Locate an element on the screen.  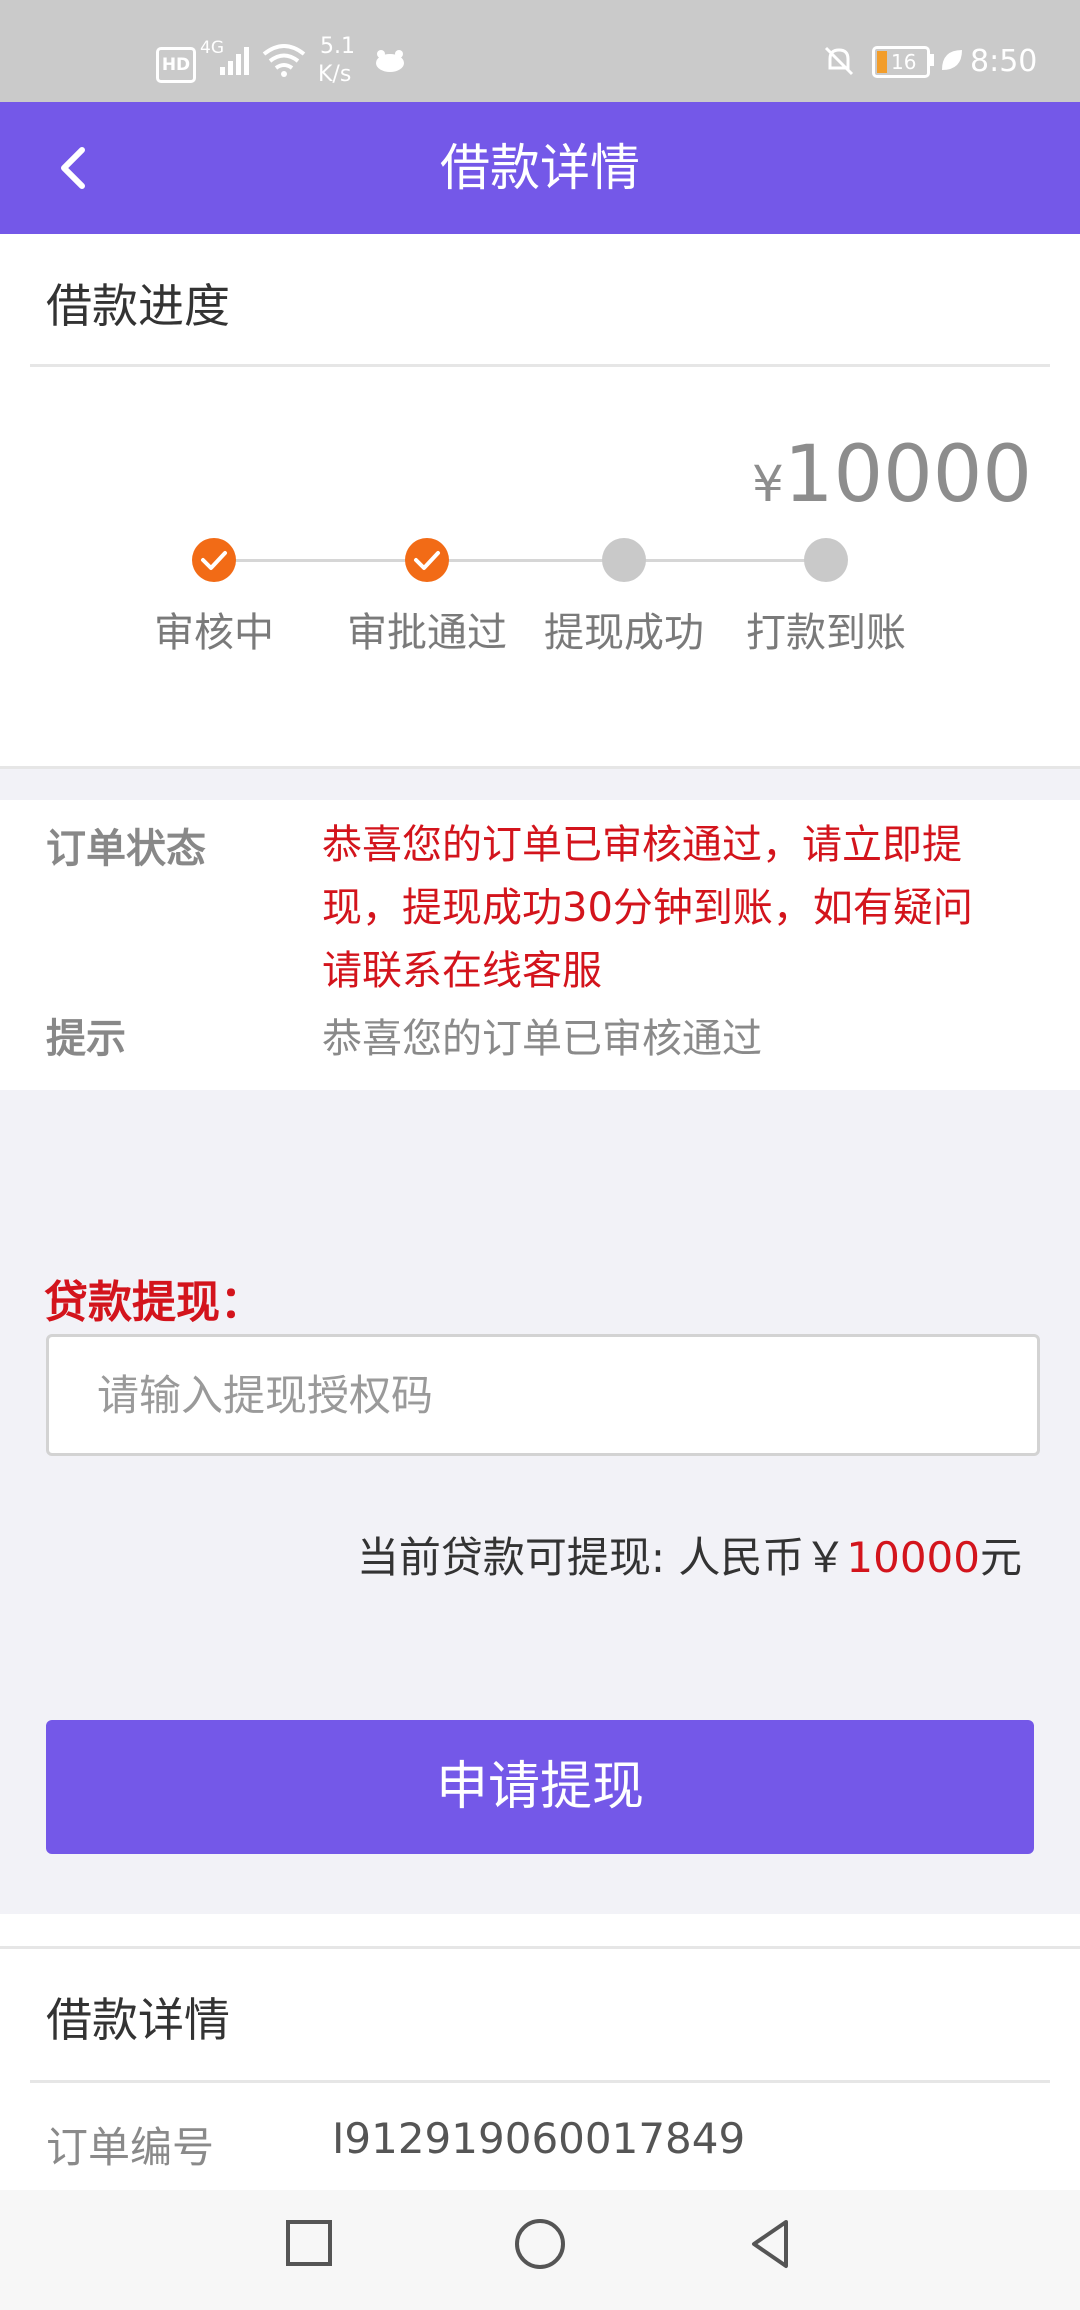
auth-code-field is located at coordinates (543, 1395).